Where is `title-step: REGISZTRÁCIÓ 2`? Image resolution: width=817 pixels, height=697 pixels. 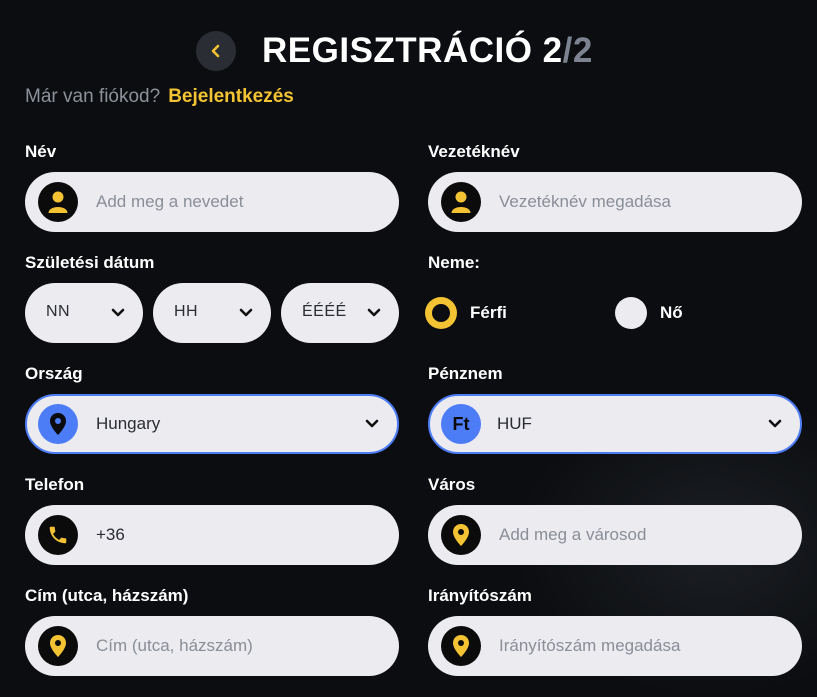
title-step: REGISZTRÁCIÓ 2 is located at coordinates (412, 50).